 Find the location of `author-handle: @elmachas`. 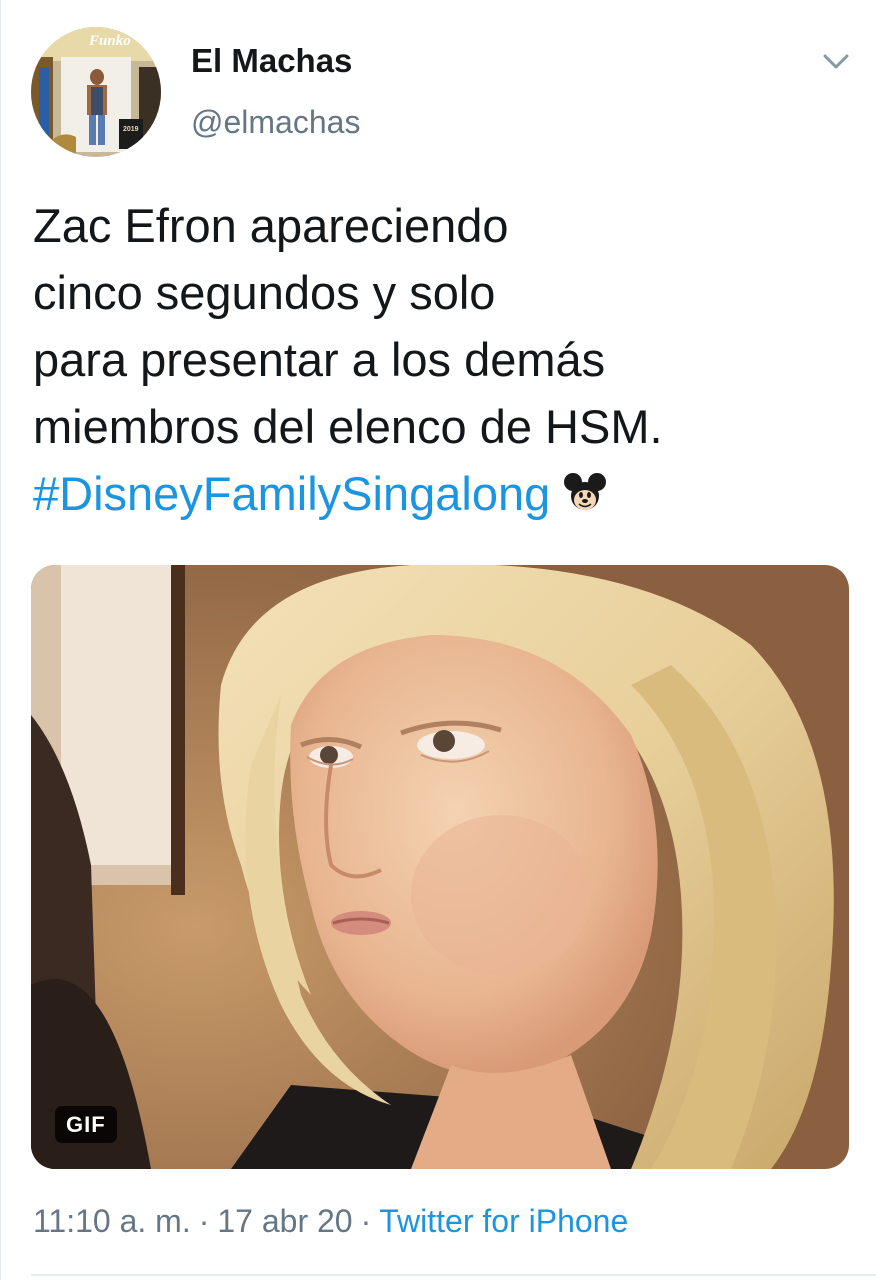

author-handle: @elmachas is located at coordinates (275, 122).